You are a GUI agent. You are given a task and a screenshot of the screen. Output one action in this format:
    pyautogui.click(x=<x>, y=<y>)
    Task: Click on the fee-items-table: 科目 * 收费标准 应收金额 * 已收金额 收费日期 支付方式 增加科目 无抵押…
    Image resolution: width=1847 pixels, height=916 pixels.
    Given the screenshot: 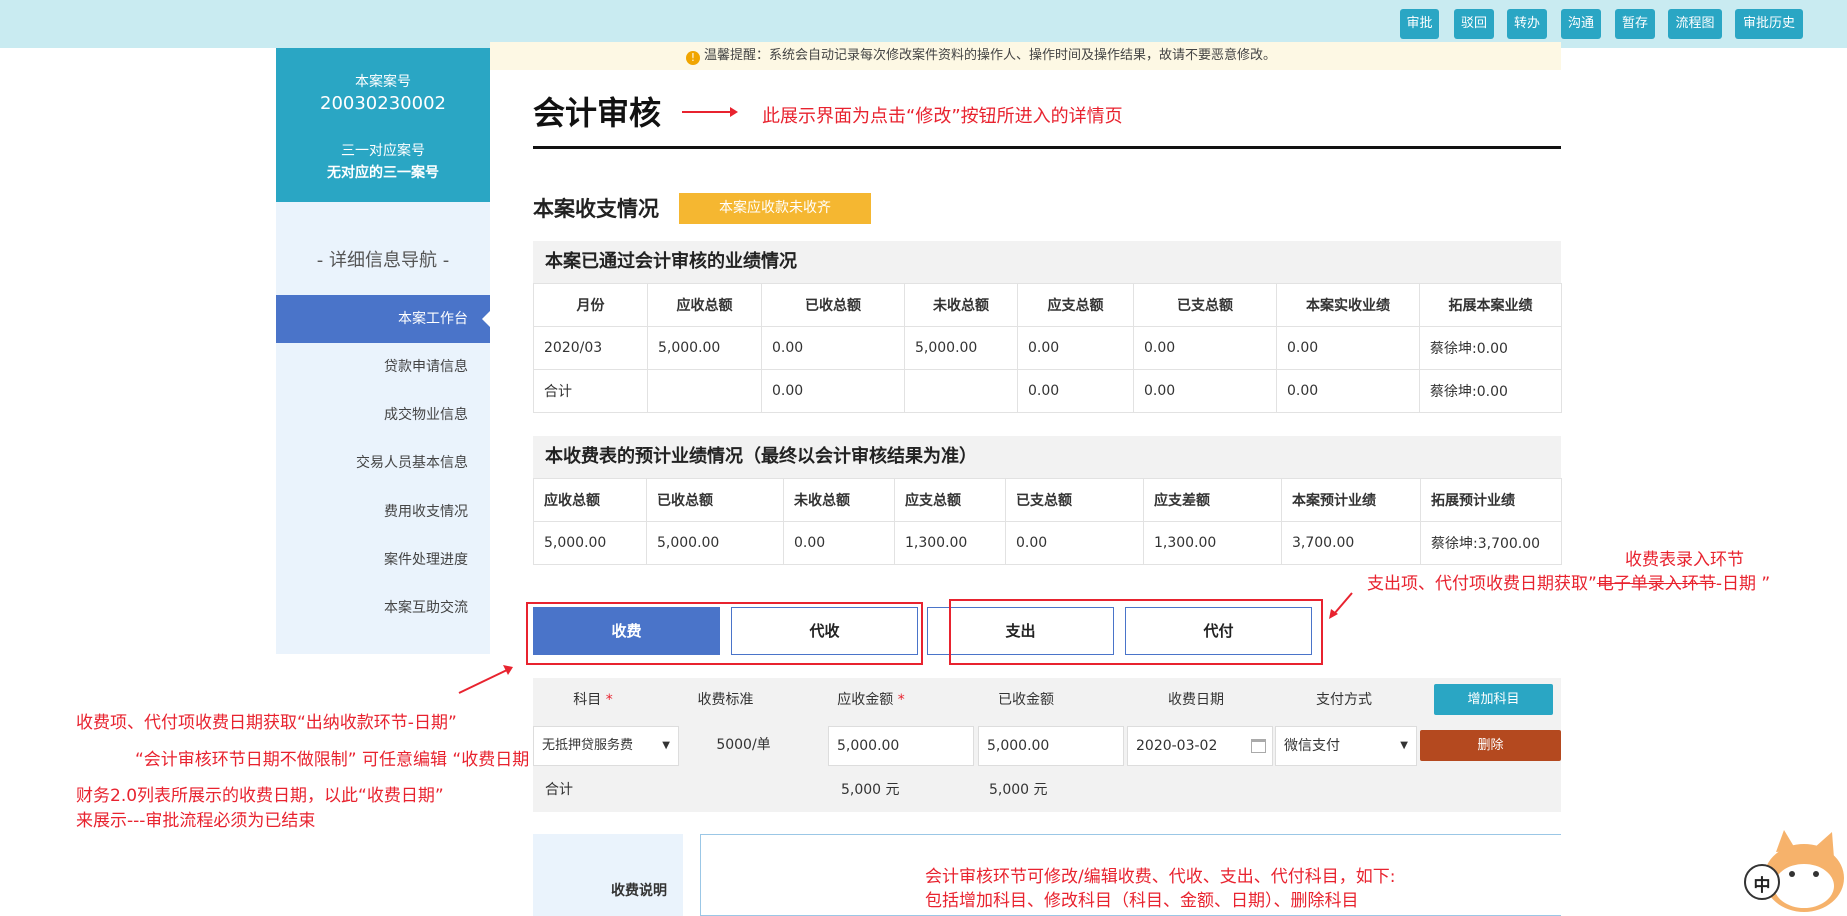 What is the action you would take?
    pyautogui.click(x=1047, y=745)
    